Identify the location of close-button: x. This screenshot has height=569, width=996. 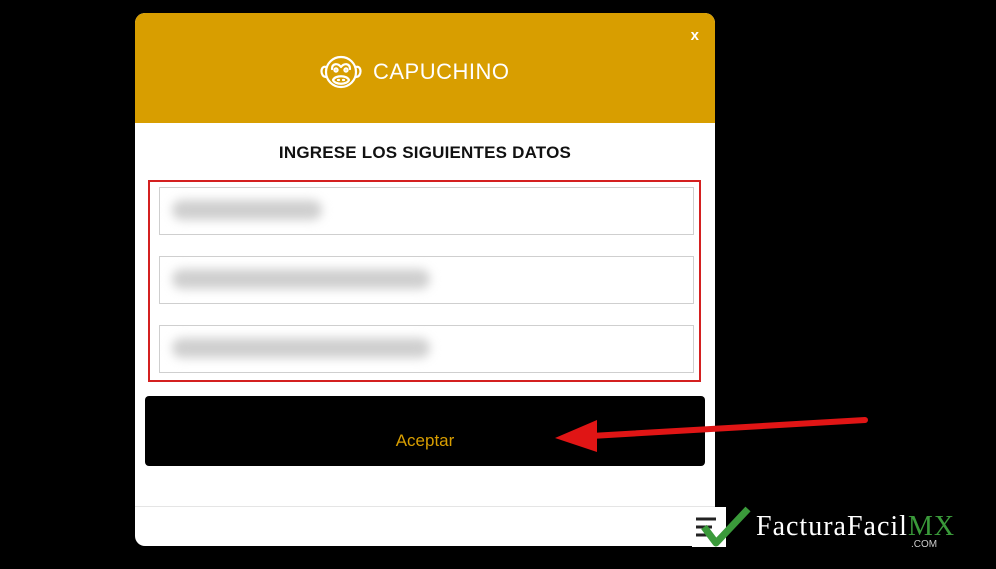
(695, 35).